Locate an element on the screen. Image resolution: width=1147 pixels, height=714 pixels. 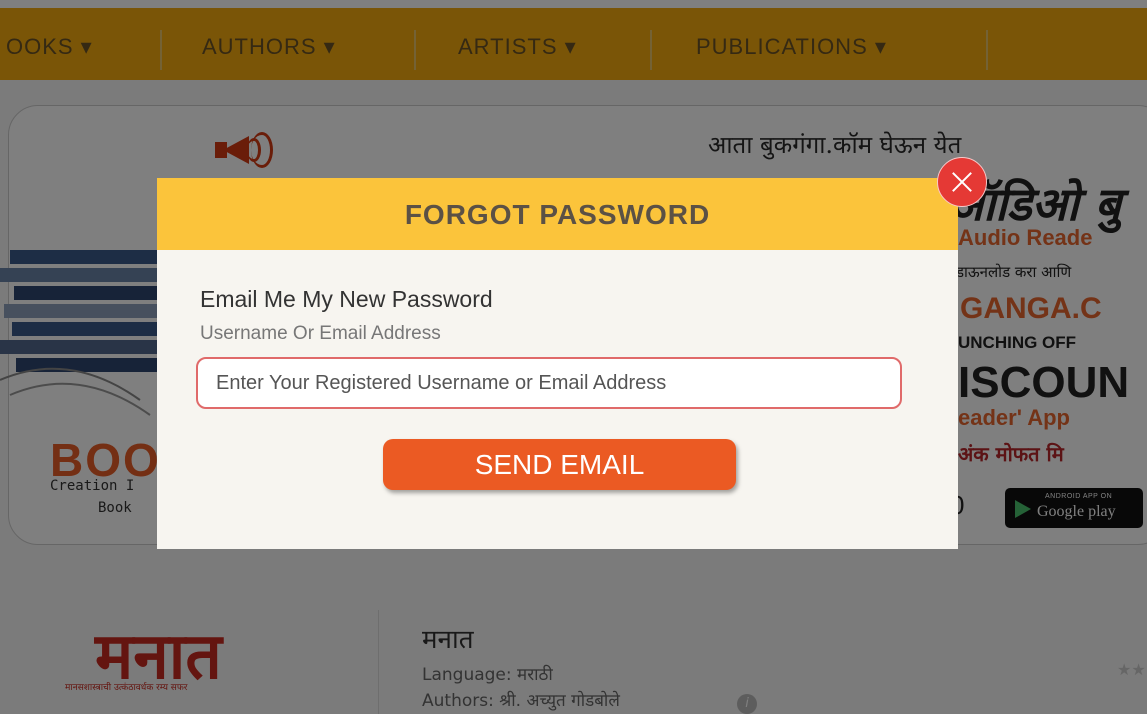
username-email-input is located at coordinates (549, 383).